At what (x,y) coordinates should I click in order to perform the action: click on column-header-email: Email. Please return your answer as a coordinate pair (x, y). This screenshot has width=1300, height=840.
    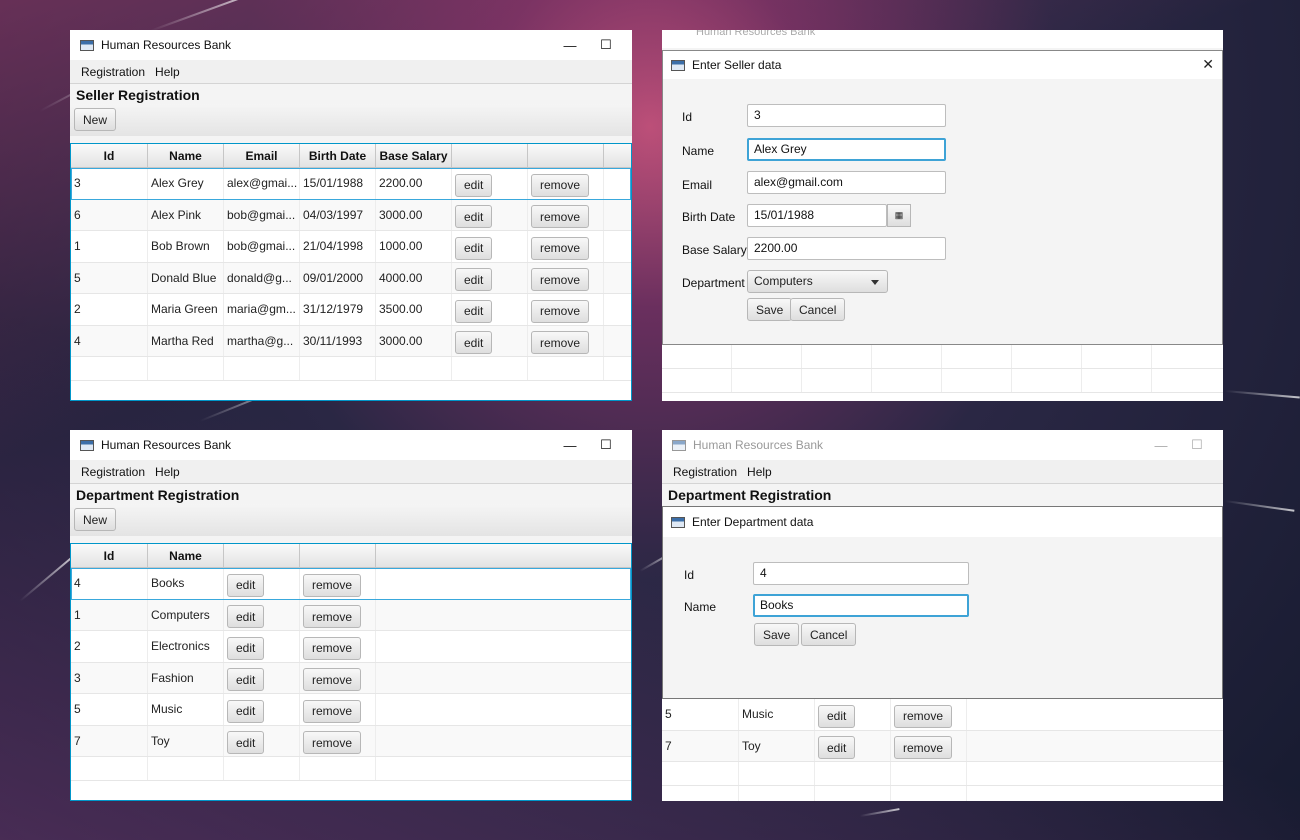
    Looking at the image, I should click on (262, 155).